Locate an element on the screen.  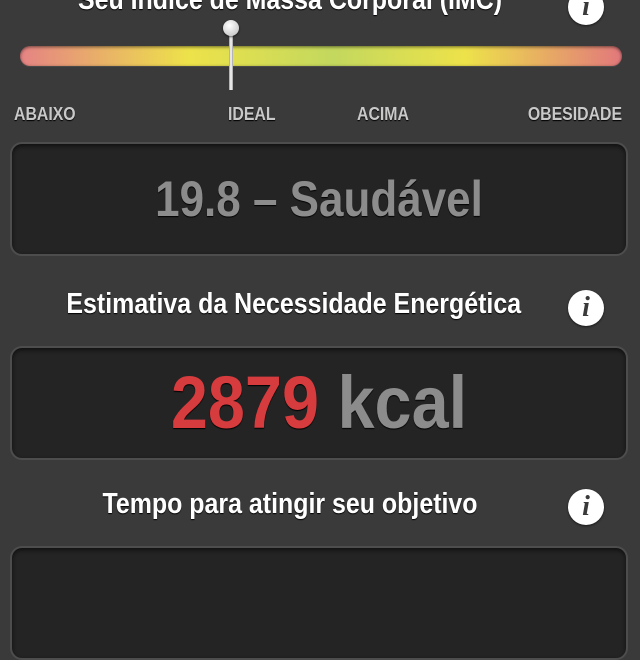
bmi-title: Seu Índice de Massa Corporal (IMC) is located at coordinates (290, 8).